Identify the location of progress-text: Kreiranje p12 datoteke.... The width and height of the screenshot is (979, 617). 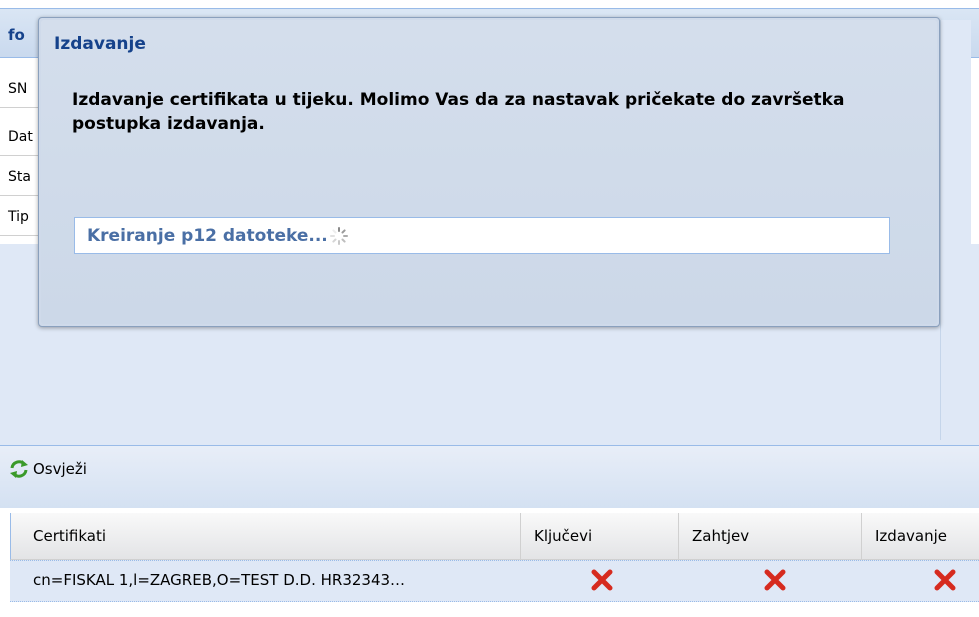
(207, 235).